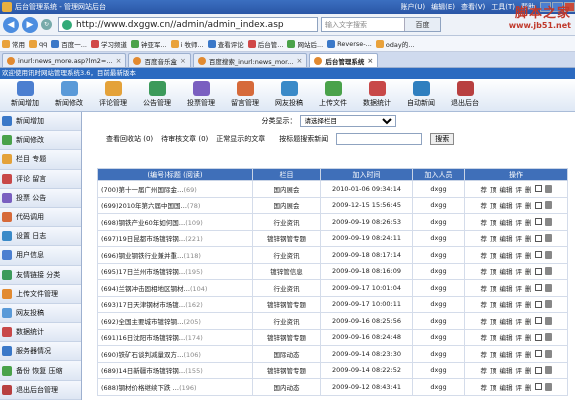 This screenshot has width=575, height=400. I want to click on cell-title: (692)全国主要城市镀锌钢…(205), so click(175, 321).